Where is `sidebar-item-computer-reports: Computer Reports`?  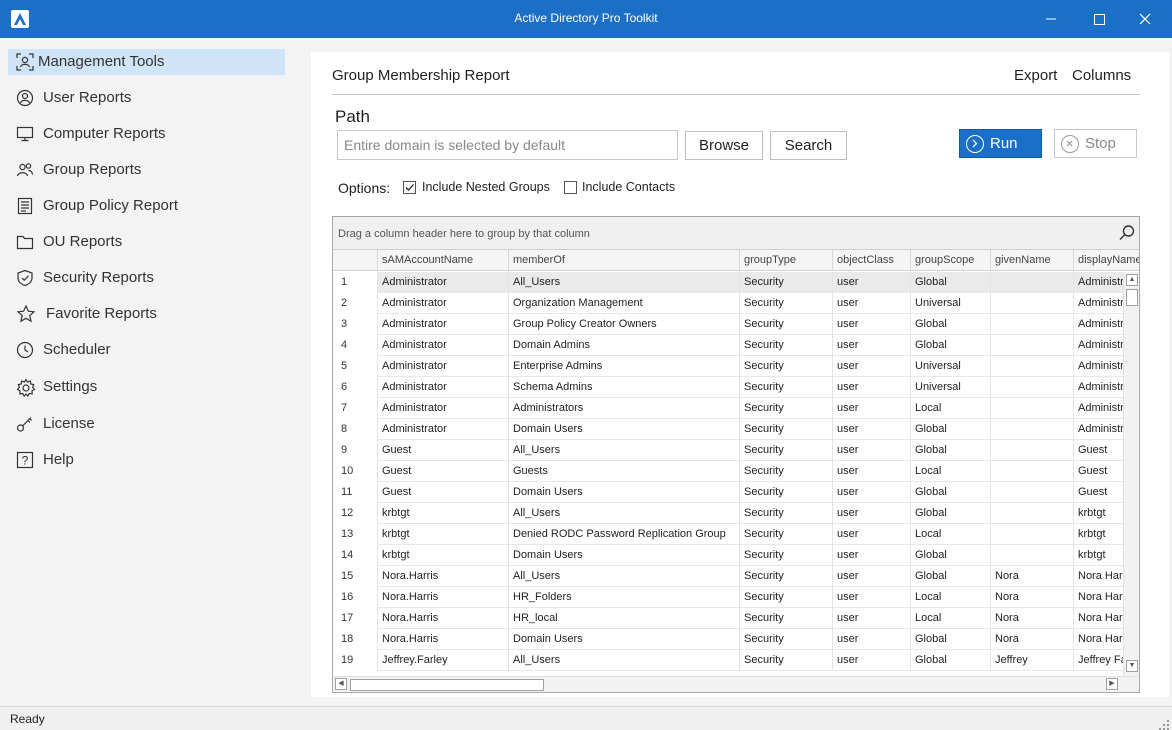 sidebar-item-computer-reports: Computer Reports is located at coordinates (146, 134).